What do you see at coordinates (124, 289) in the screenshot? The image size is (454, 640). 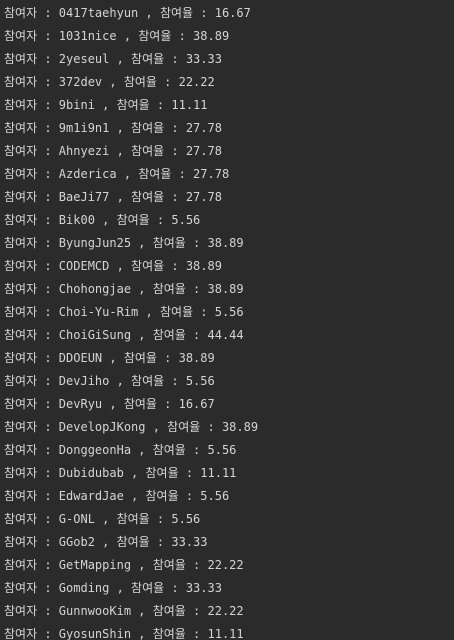 I see `console-line: 참여자 : Chohongjae , 참여율 : 38.89` at bounding box center [124, 289].